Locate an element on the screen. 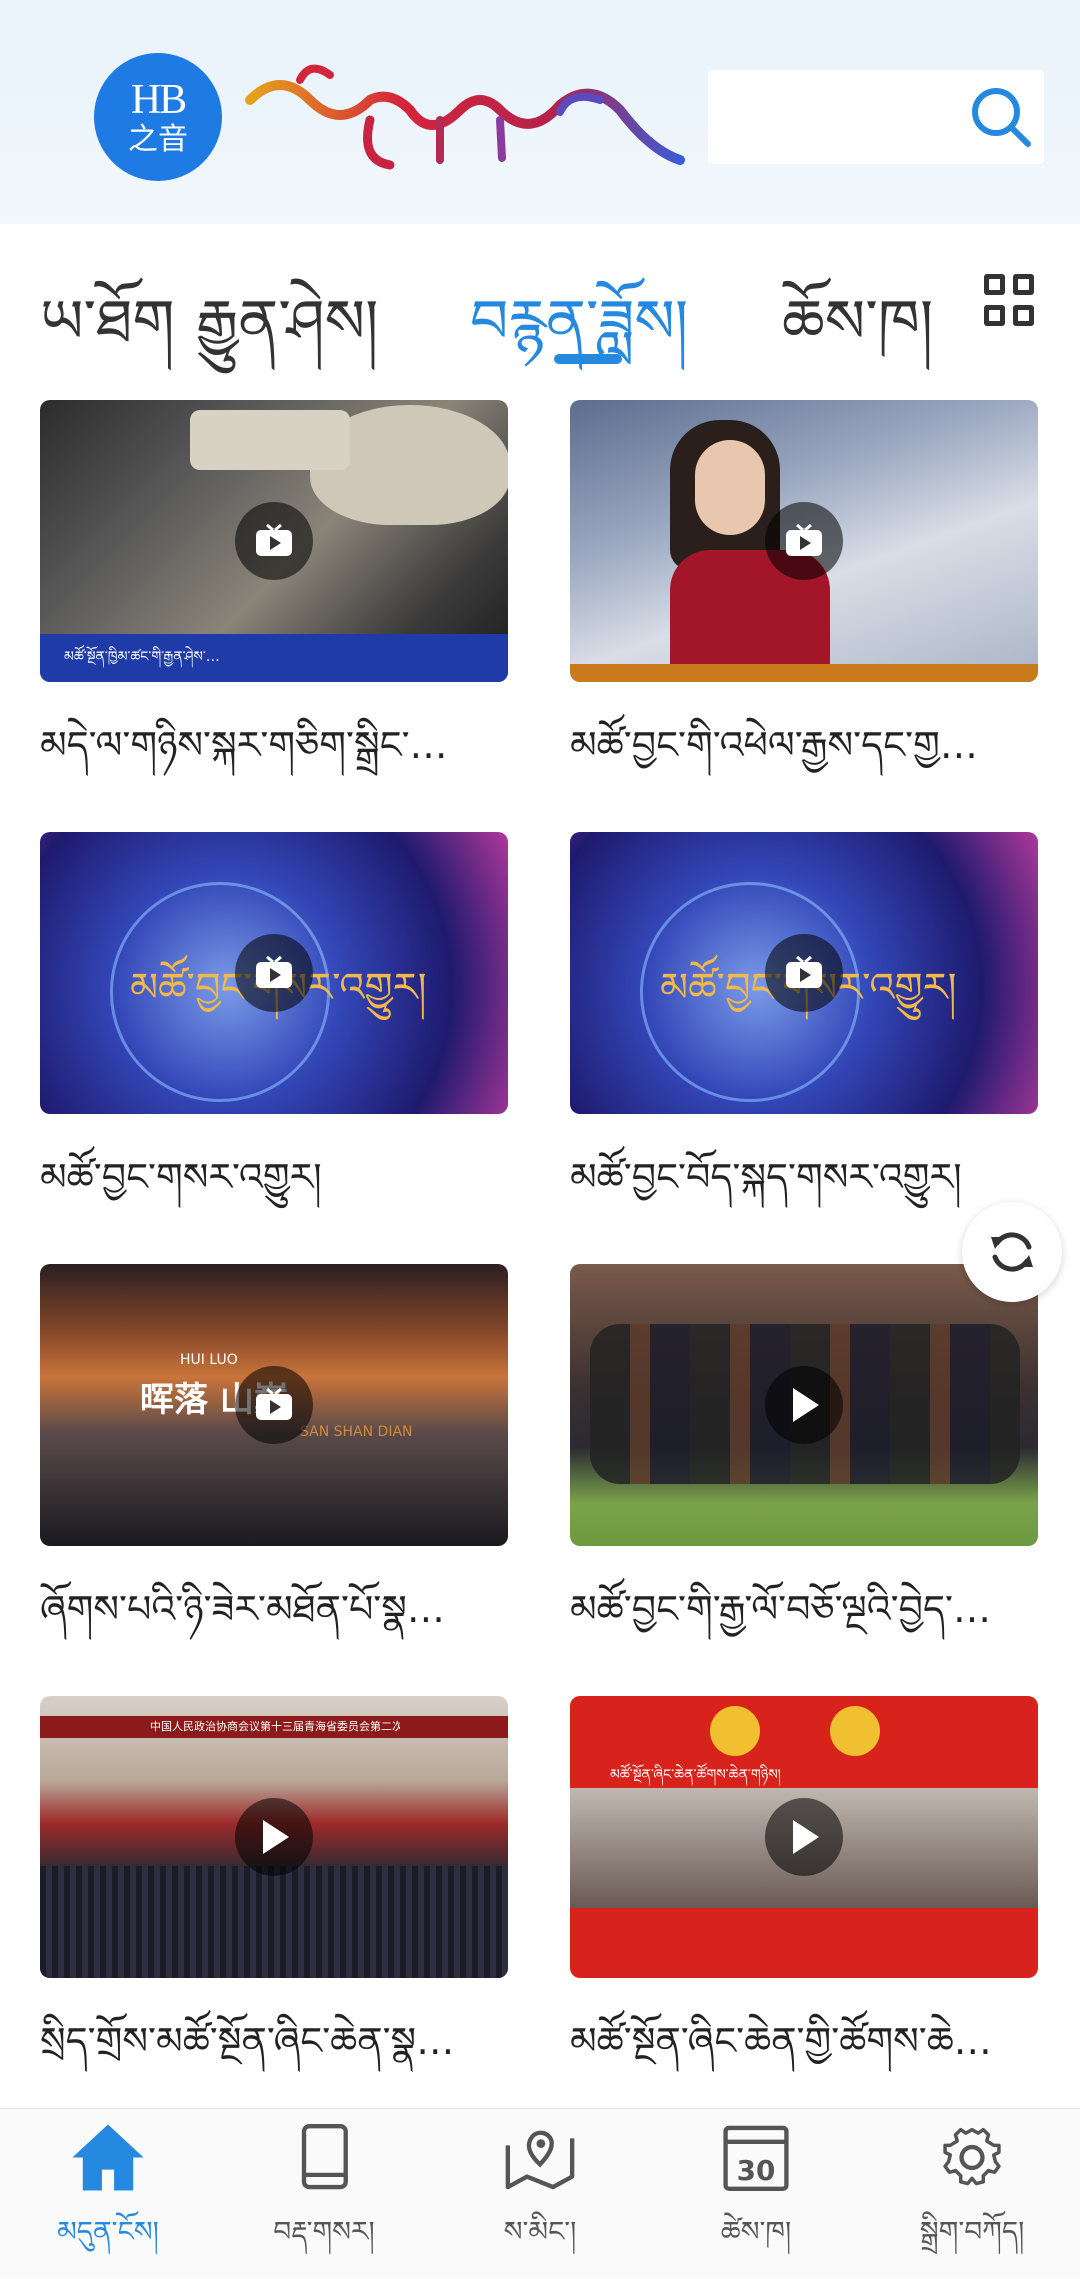  app-logo: HB 之音 is located at coordinates (158, 117).